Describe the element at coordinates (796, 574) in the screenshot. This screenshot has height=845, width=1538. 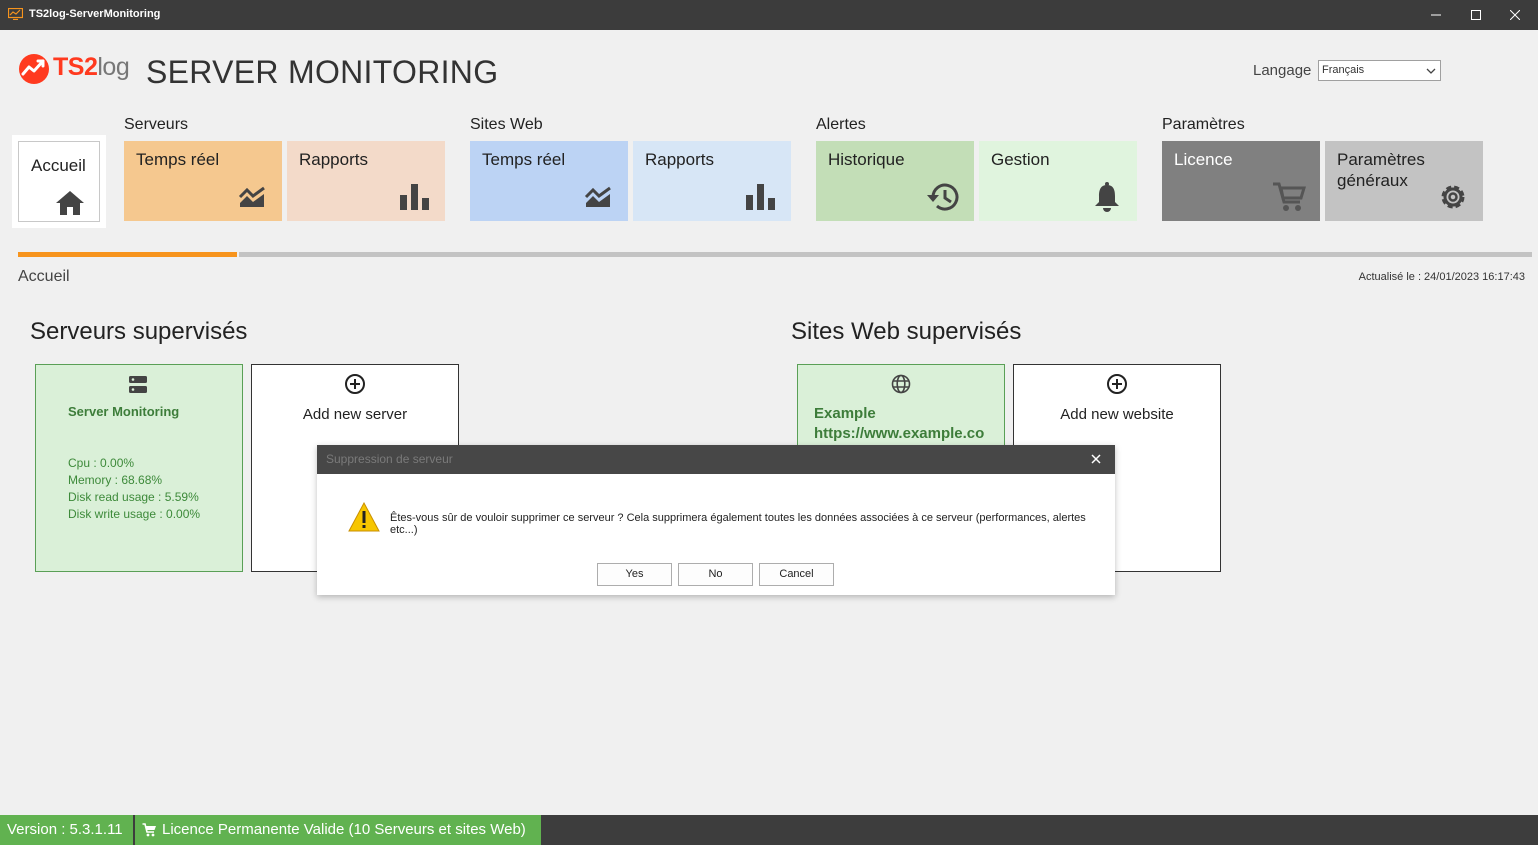
I see `cancel-button: Cancel` at that location.